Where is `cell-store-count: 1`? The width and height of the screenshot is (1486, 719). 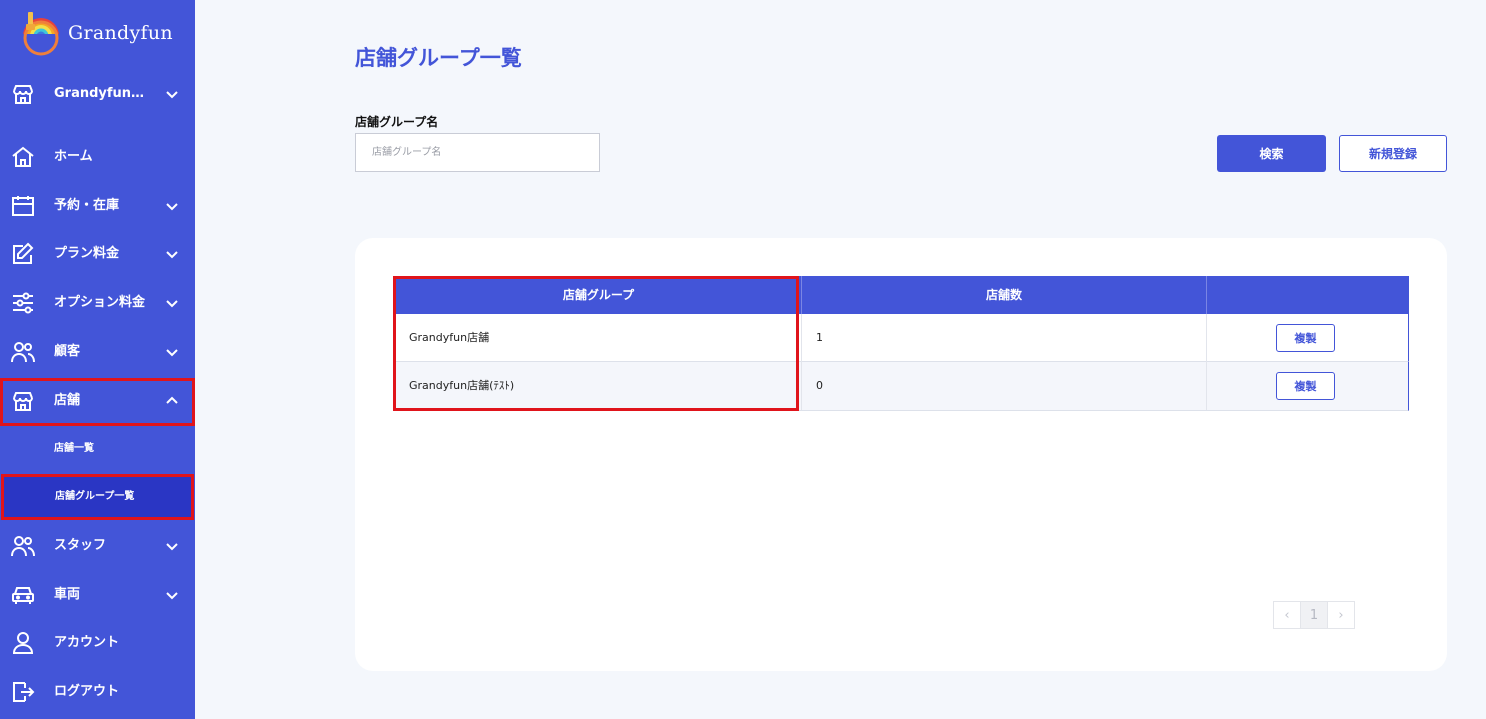
cell-store-count: 1 is located at coordinates (819, 337).